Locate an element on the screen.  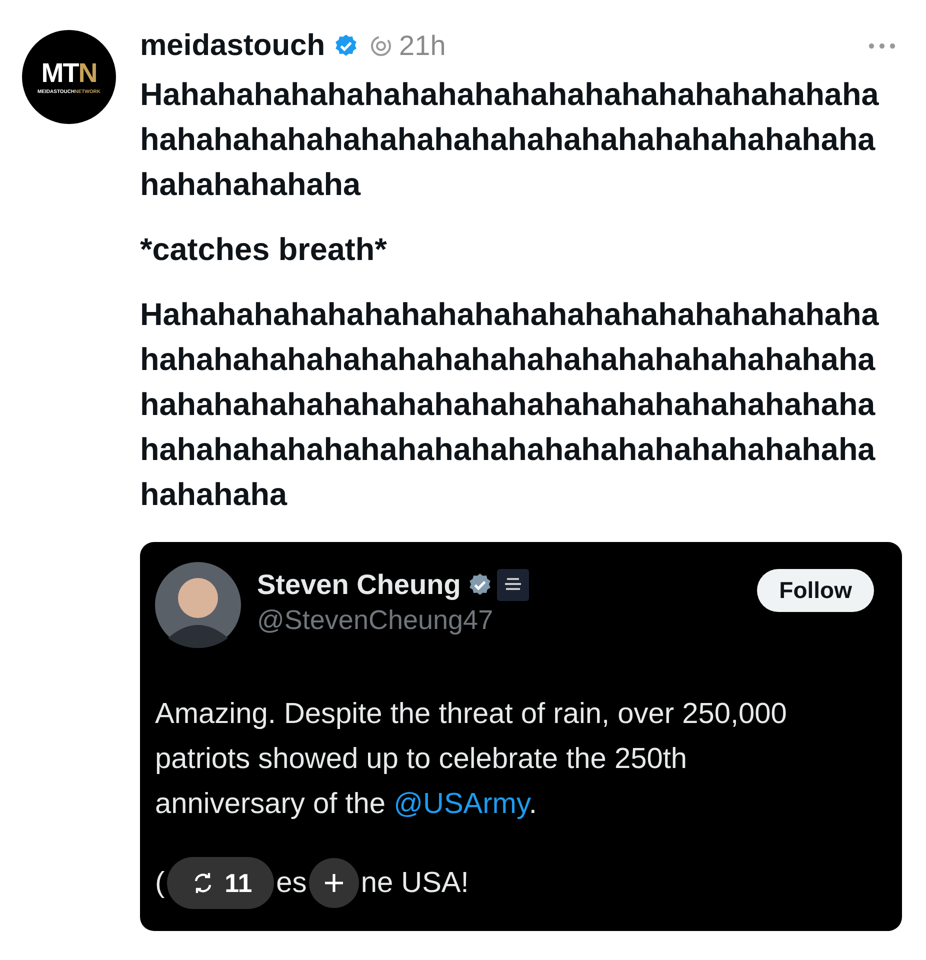
circle-dot-icon is located at coordinates (381, 46).